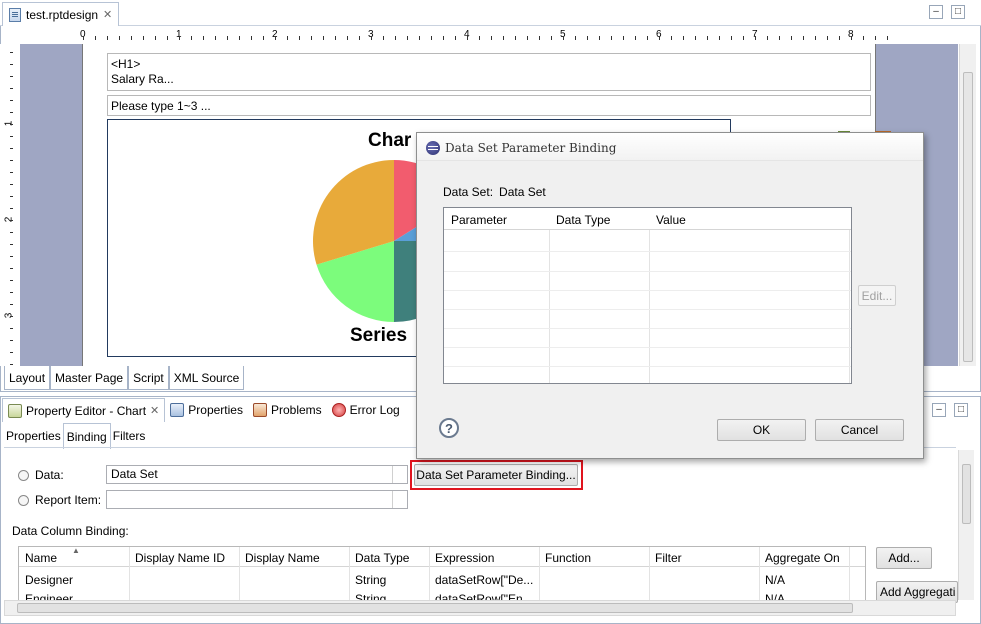  What do you see at coordinates (859, 430) in the screenshot?
I see `cancel-button: Cancel` at bounding box center [859, 430].